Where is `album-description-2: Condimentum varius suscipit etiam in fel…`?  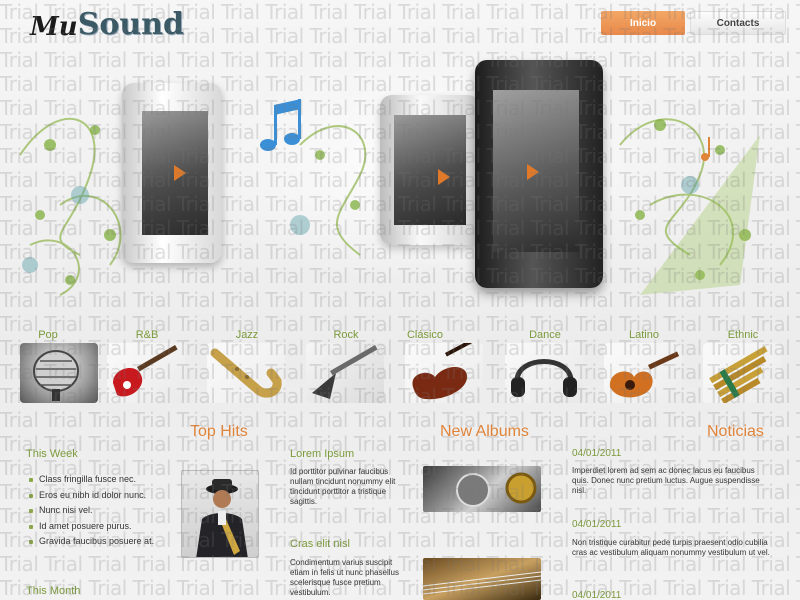
album-description-2: Condimentum varius suscipit etiam in fel… is located at coordinates (344, 577).